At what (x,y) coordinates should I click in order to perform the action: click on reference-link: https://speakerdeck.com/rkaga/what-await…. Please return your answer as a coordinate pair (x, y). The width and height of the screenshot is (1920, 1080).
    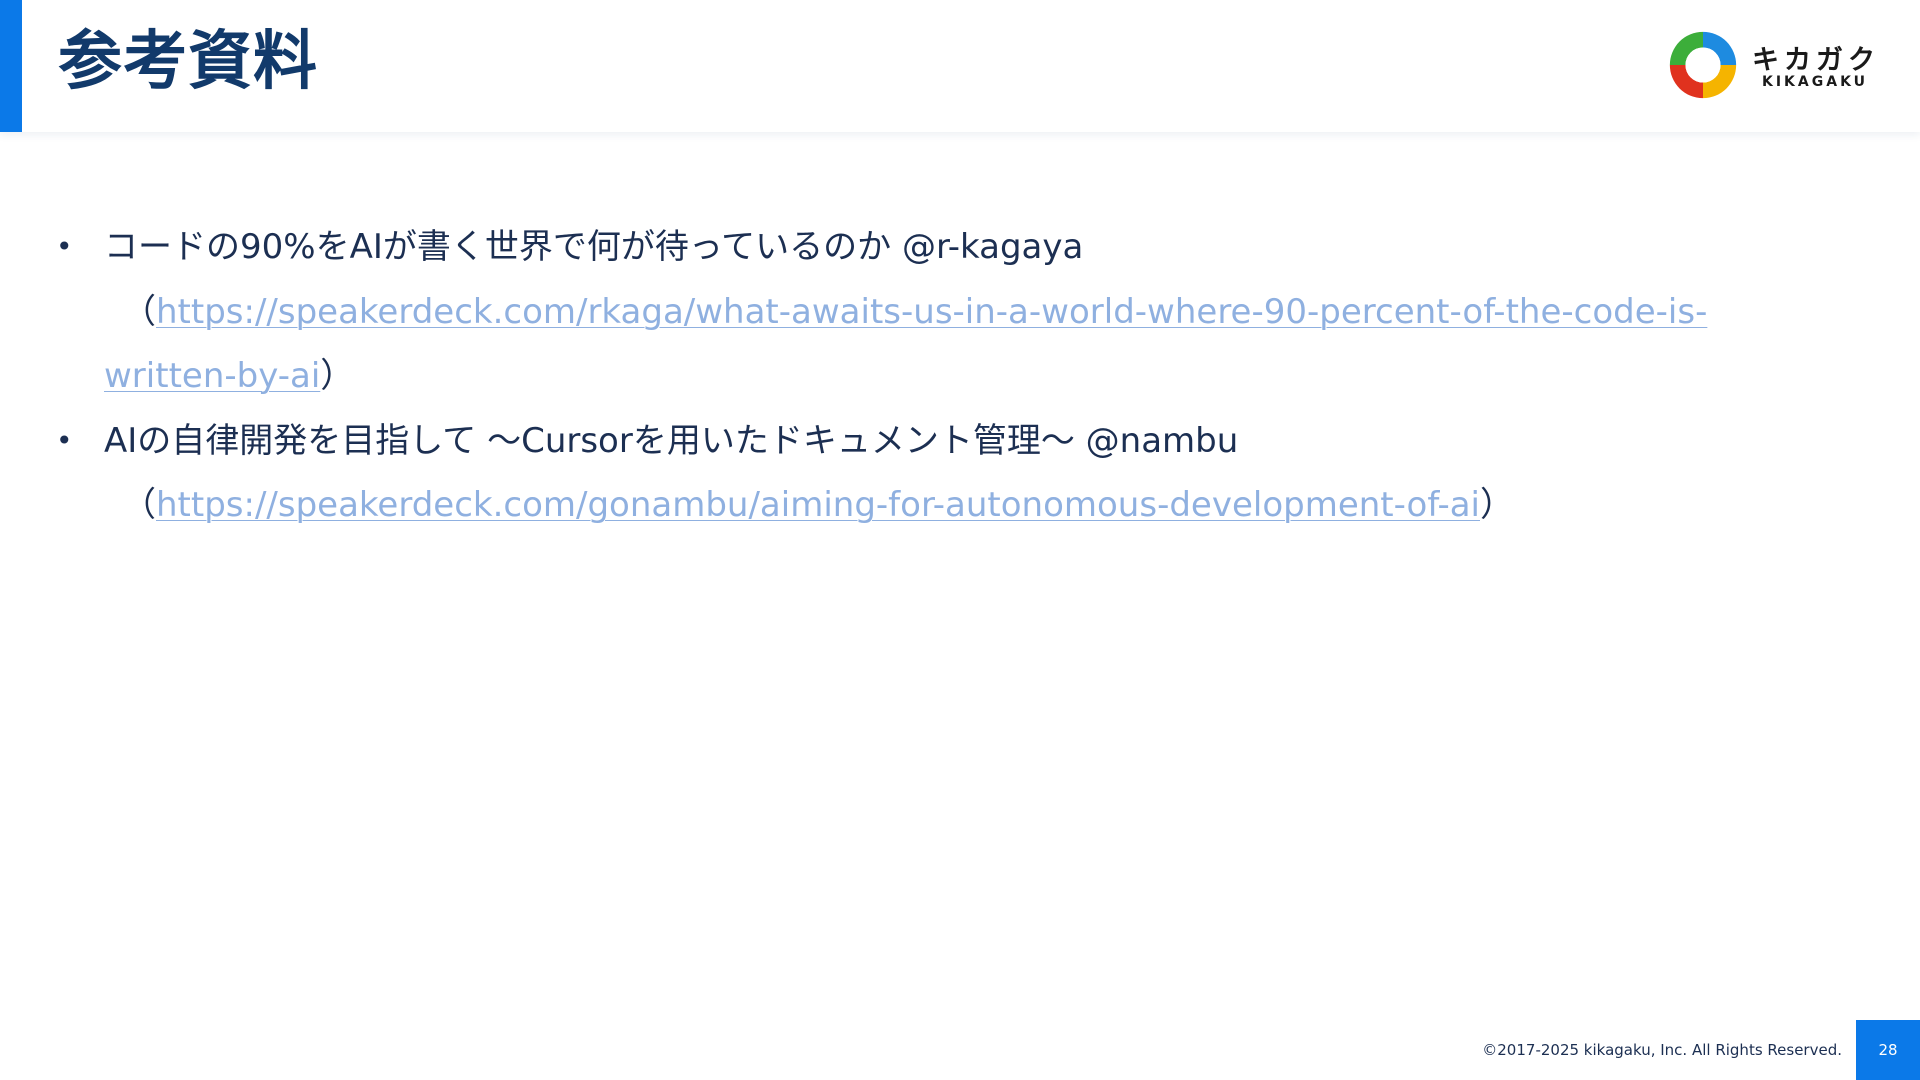
    Looking at the image, I should click on (931, 312).